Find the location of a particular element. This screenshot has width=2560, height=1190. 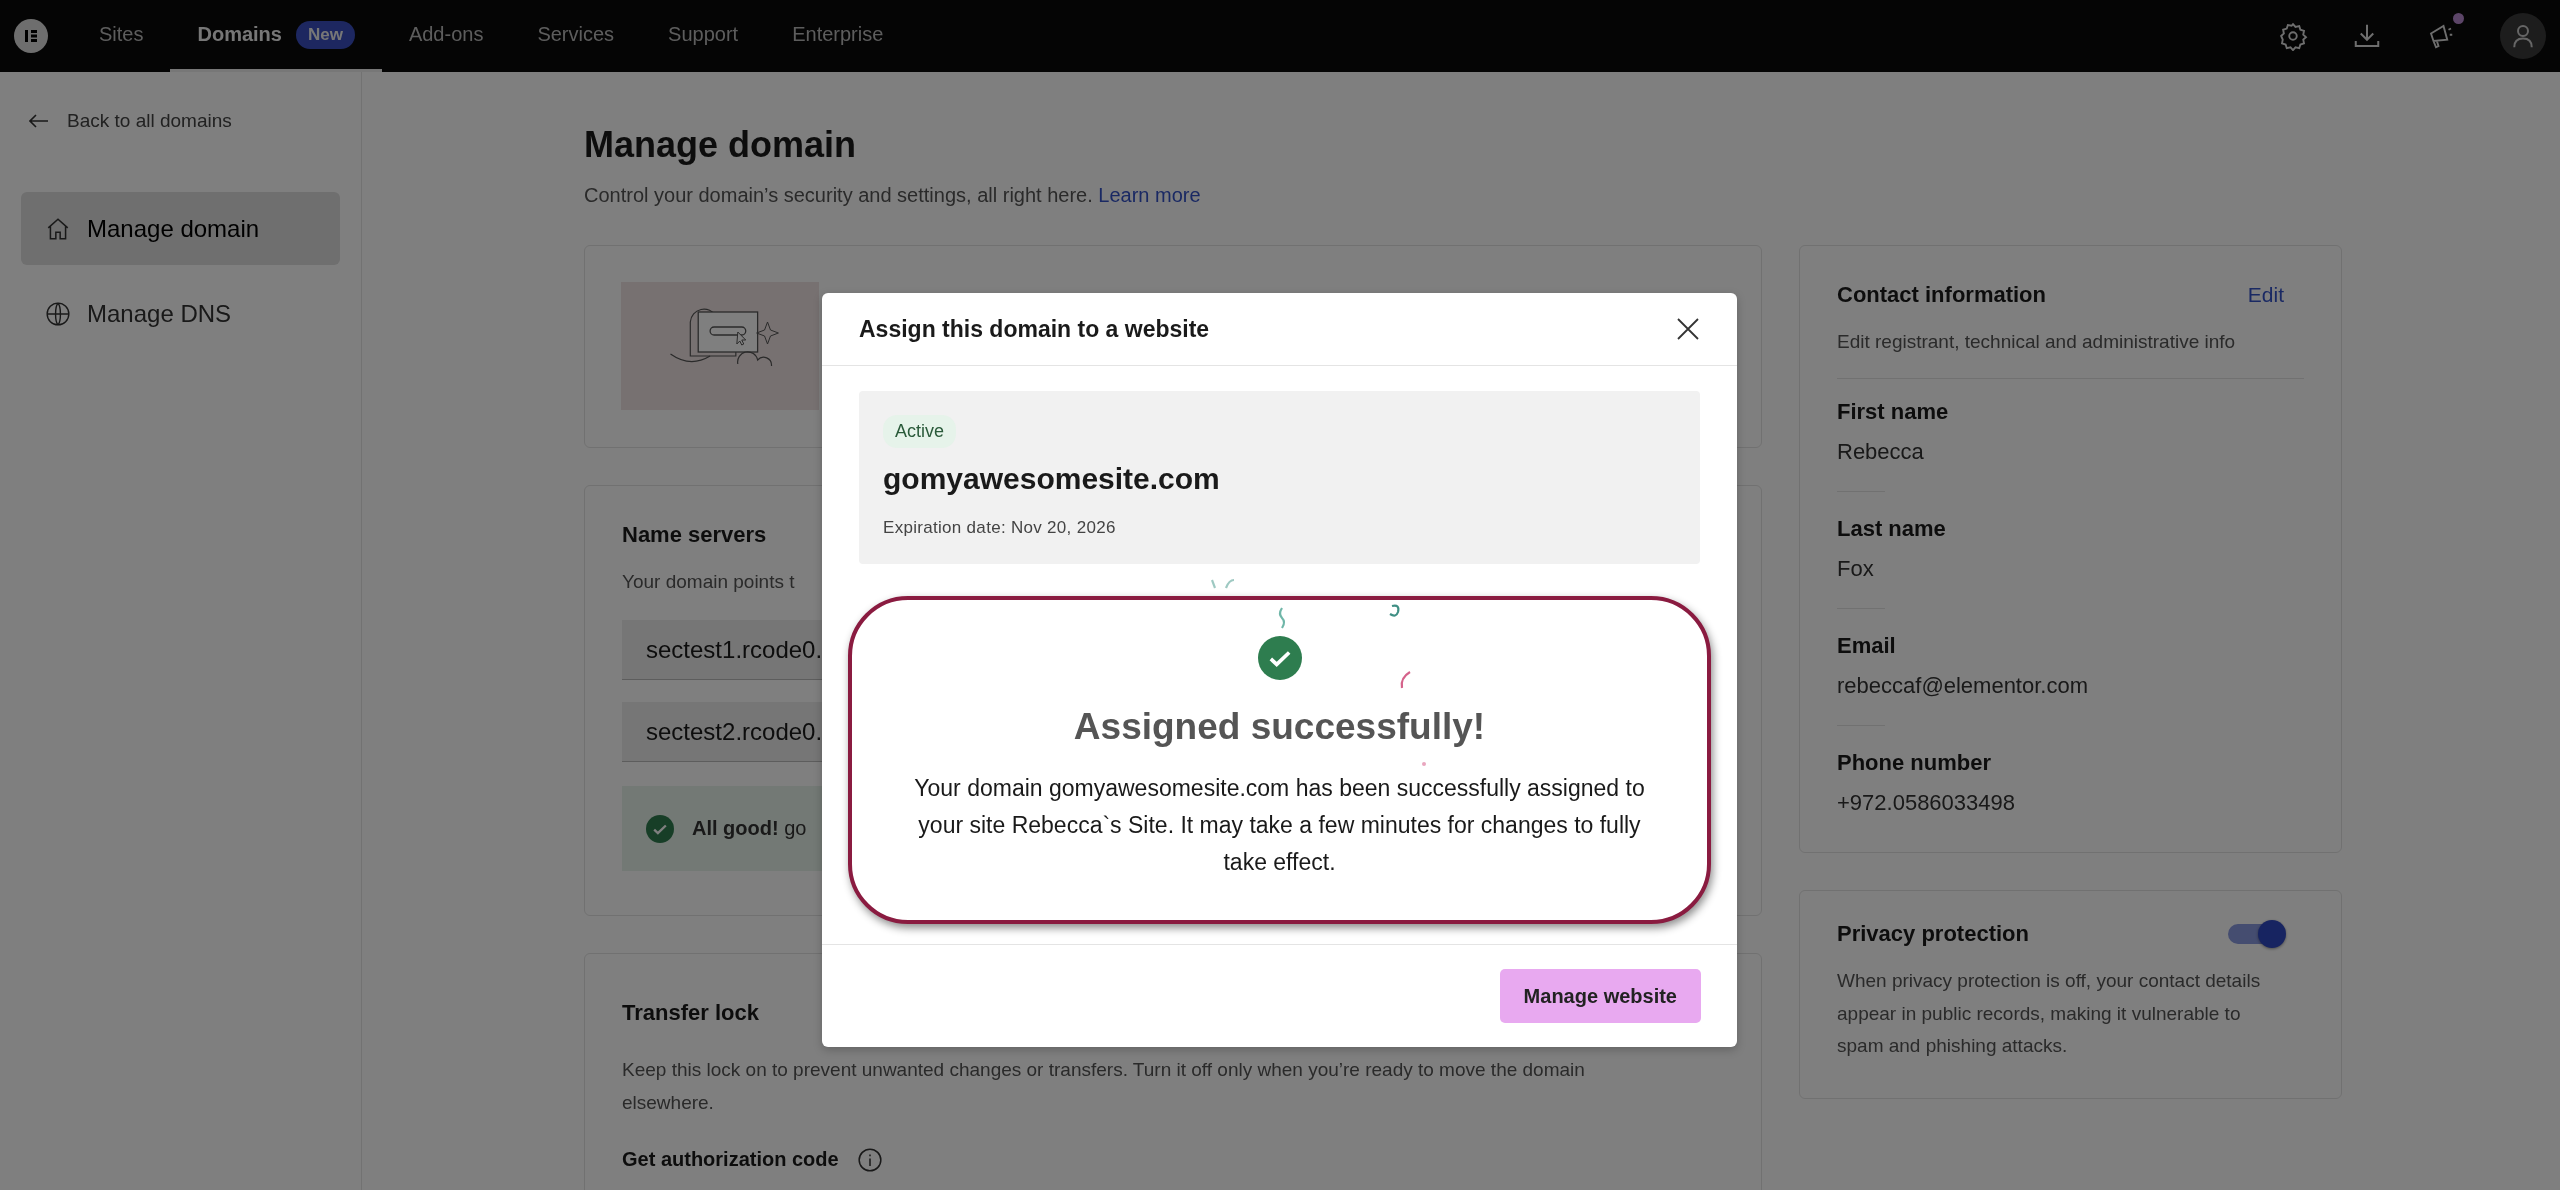

logo-icon is located at coordinates (31, 36).